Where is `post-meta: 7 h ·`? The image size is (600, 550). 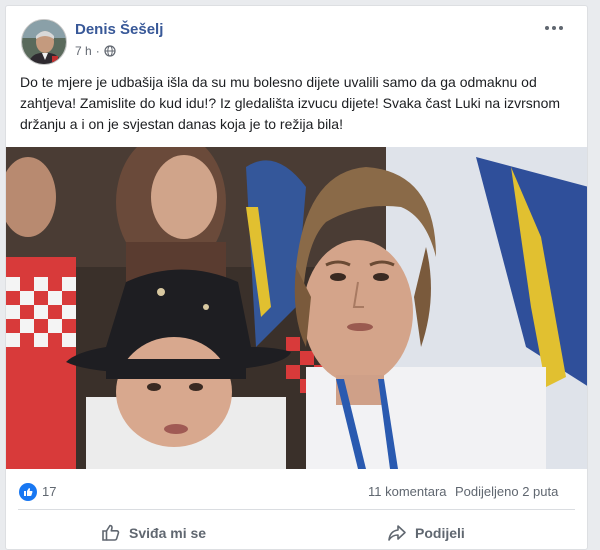 post-meta: 7 h · is located at coordinates (95, 51).